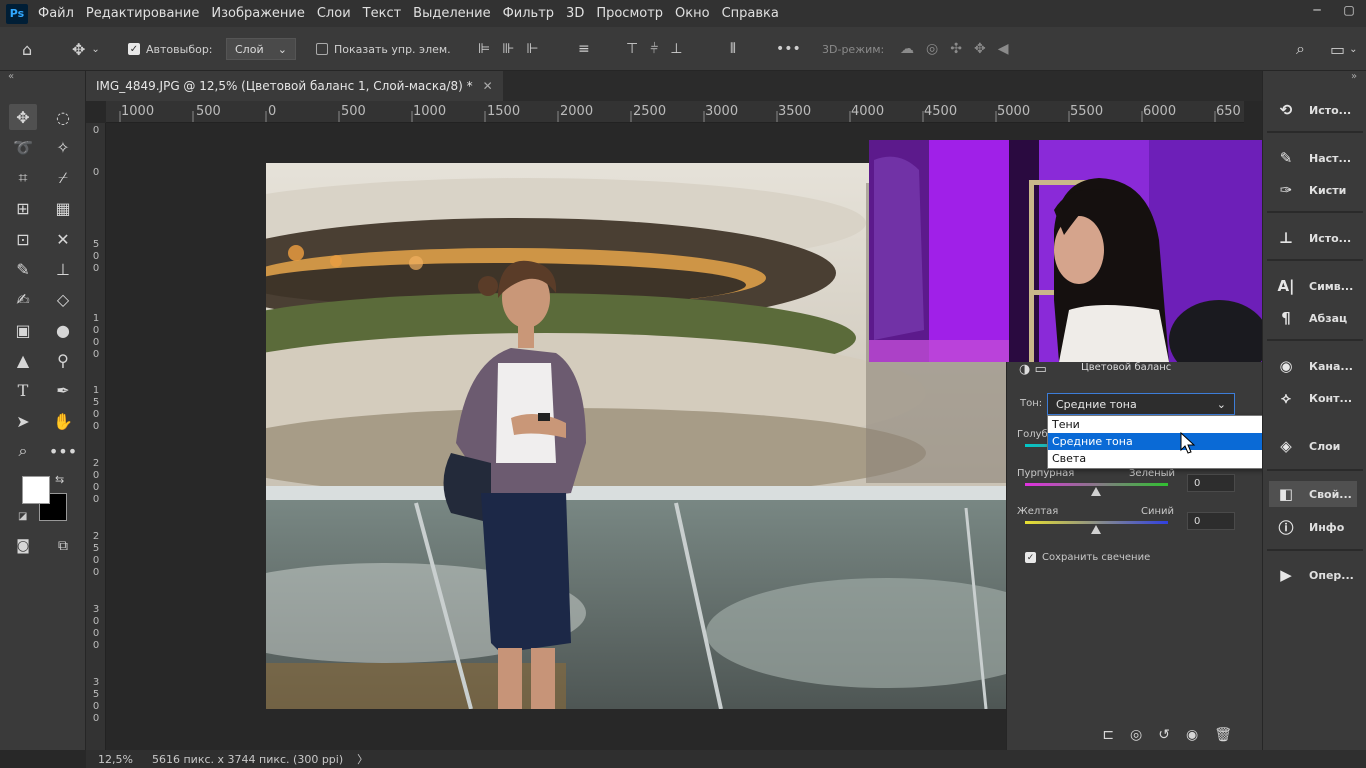  What do you see at coordinates (23, 546) in the screenshot?
I see `quick-mask-icon: ◙` at bounding box center [23, 546].